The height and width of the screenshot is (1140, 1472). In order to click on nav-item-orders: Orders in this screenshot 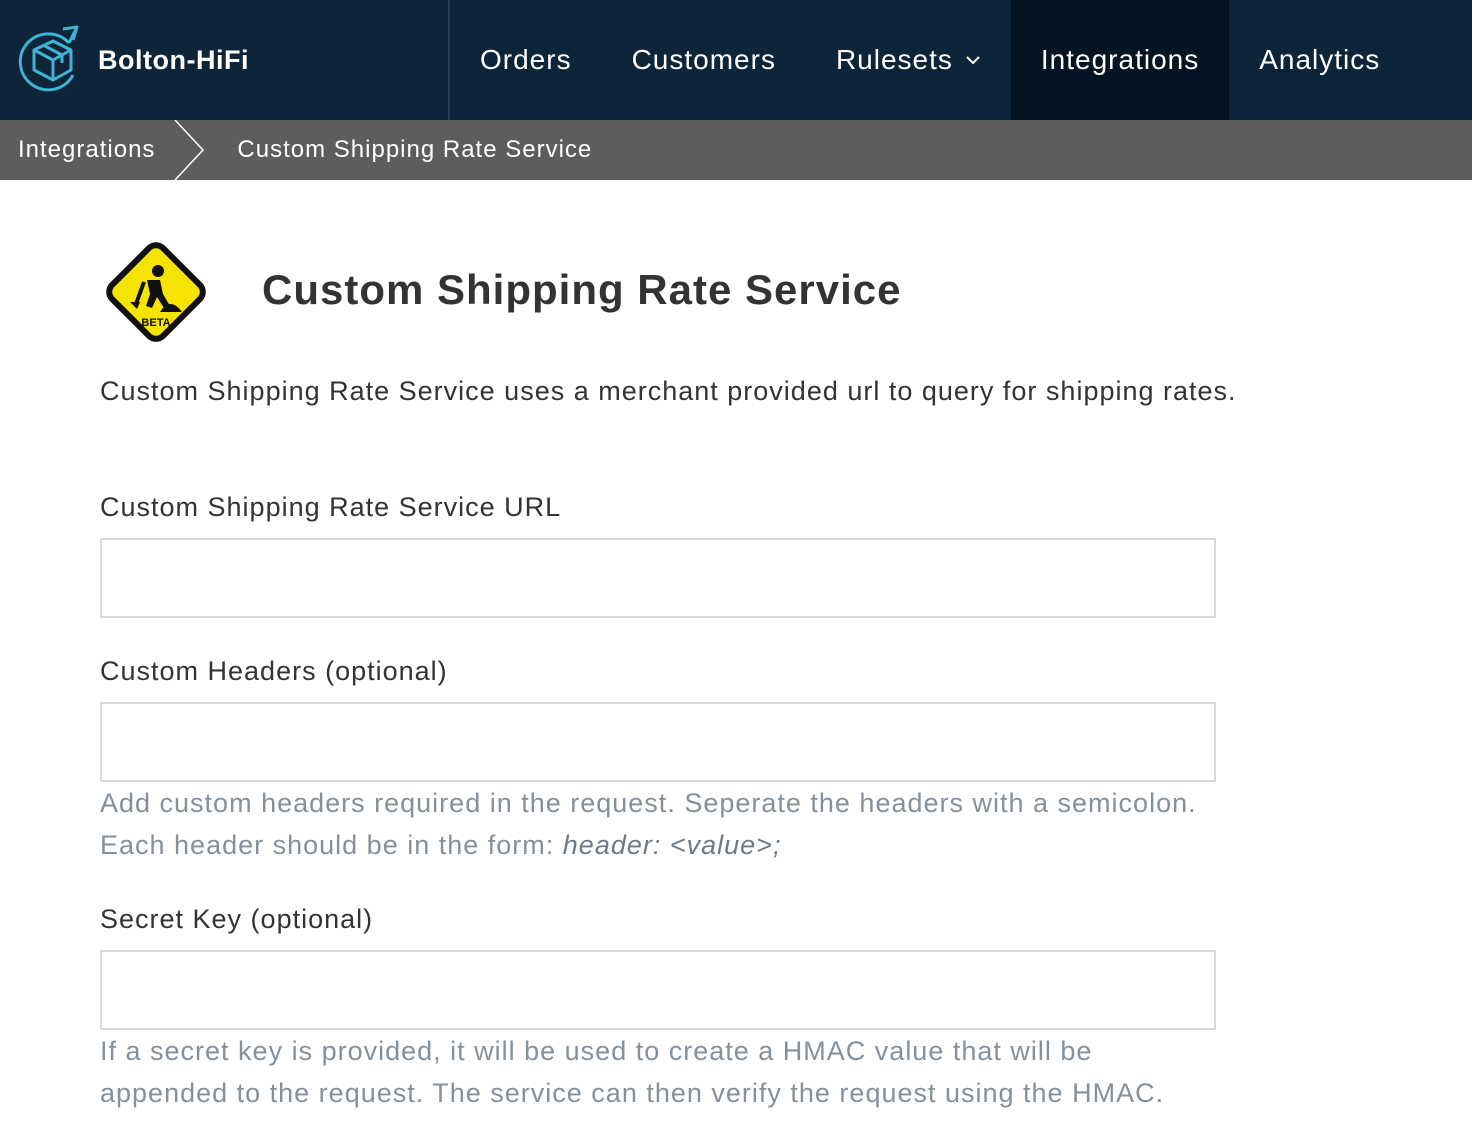, I will do `click(526, 60)`.